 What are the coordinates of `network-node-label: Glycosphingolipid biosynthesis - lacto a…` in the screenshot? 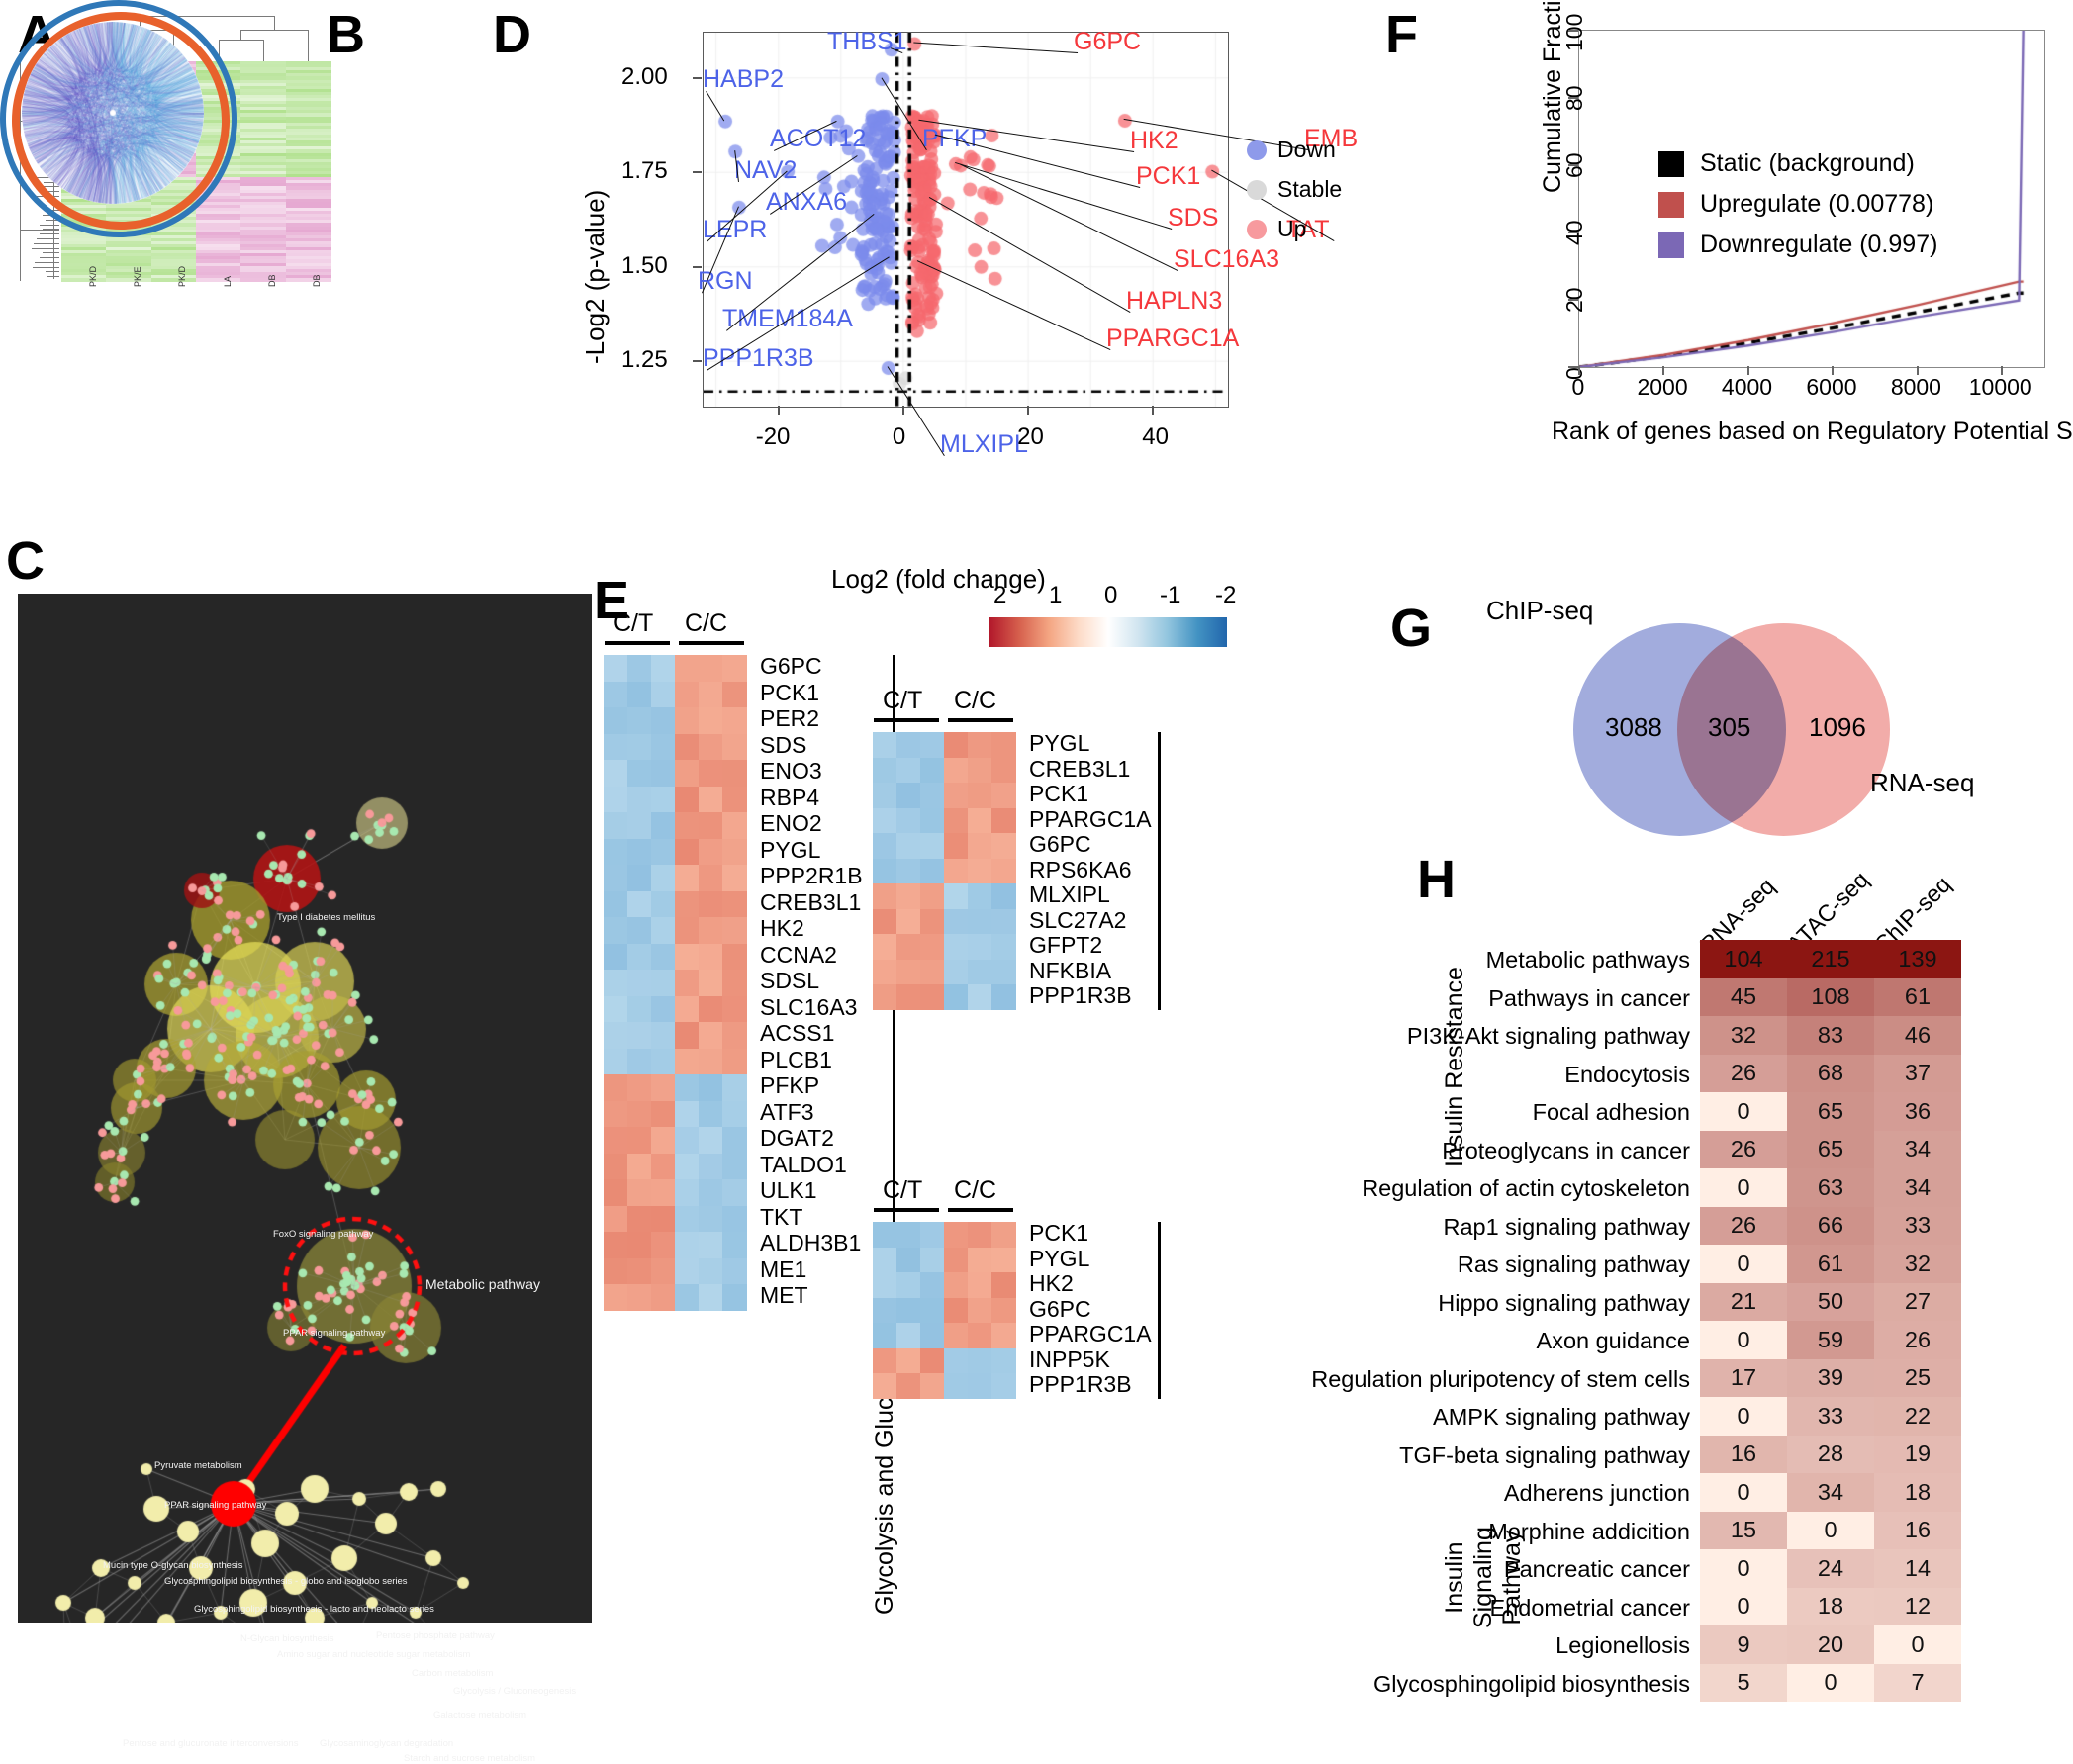 It's located at (314, 1609).